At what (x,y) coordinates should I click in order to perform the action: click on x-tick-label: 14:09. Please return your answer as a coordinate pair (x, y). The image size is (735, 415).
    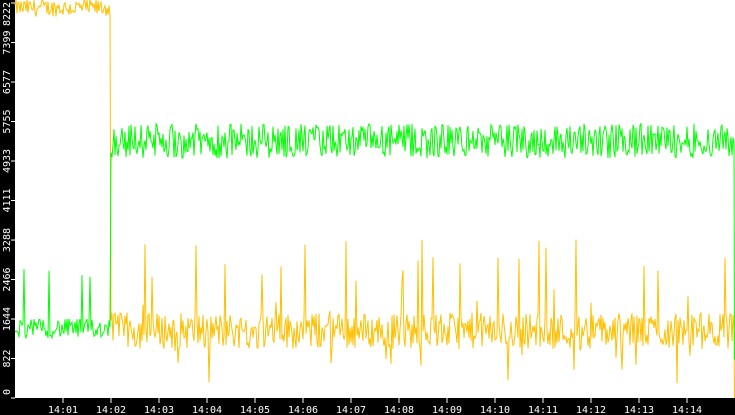
    Looking at the image, I should click on (447, 410).